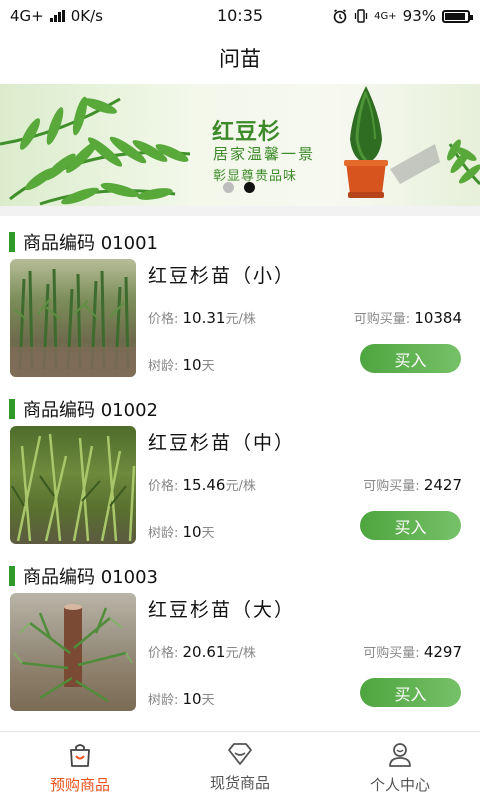 Image resolution: width=480 pixels, height=801 pixels. What do you see at coordinates (463, 162) in the screenshot?
I see `fern-leaves-right-image` at bounding box center [463, 162].